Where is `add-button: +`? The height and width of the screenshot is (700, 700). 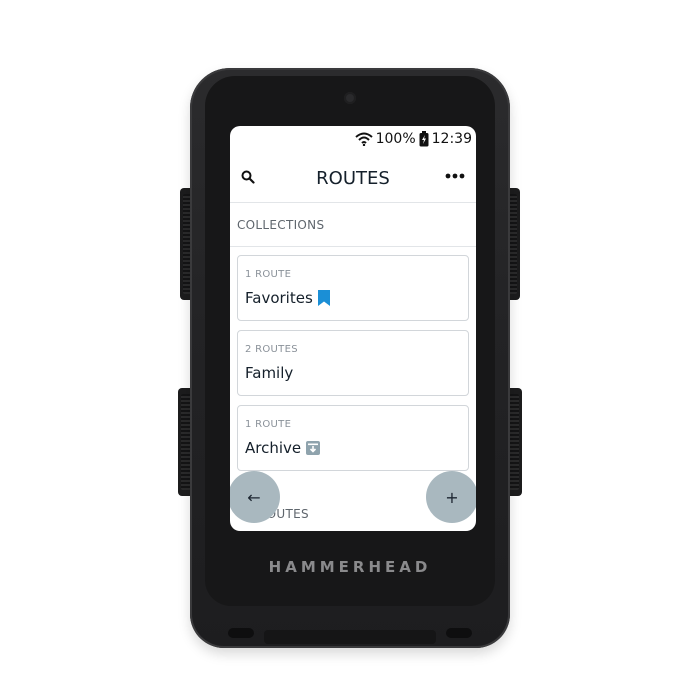 add-button: + is located at coordinates (451, 497).